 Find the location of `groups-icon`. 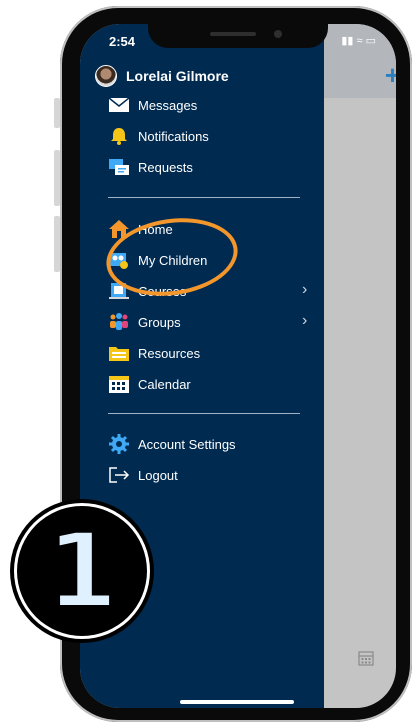

groups-icon is located at coordinates (119, 322).